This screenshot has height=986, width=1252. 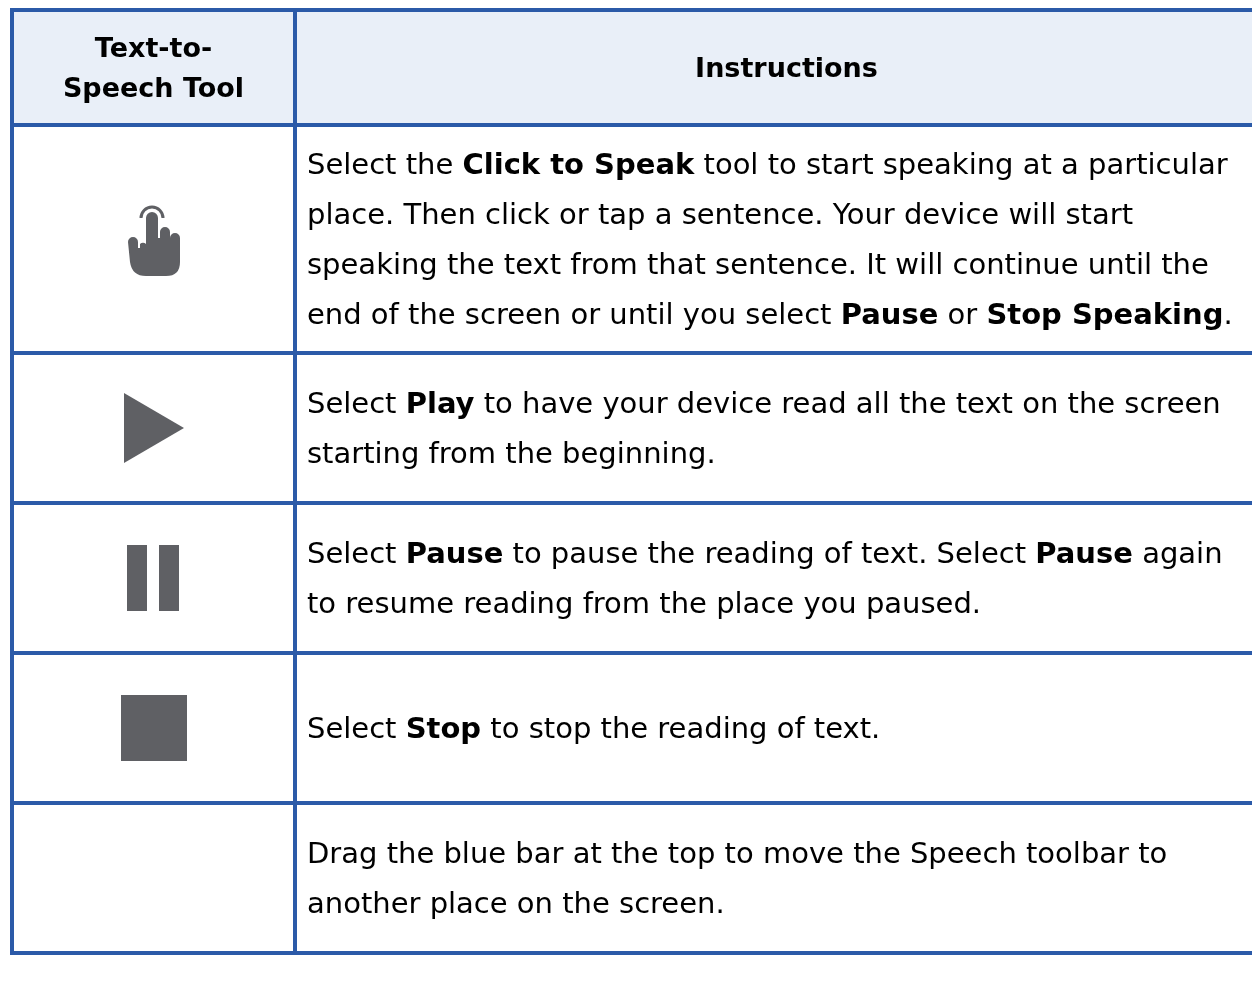 I want to click on instruction-text: Drag the blue bar at the top to move the Speech toolbar to another place on the screen., so click(x=738, y=878).